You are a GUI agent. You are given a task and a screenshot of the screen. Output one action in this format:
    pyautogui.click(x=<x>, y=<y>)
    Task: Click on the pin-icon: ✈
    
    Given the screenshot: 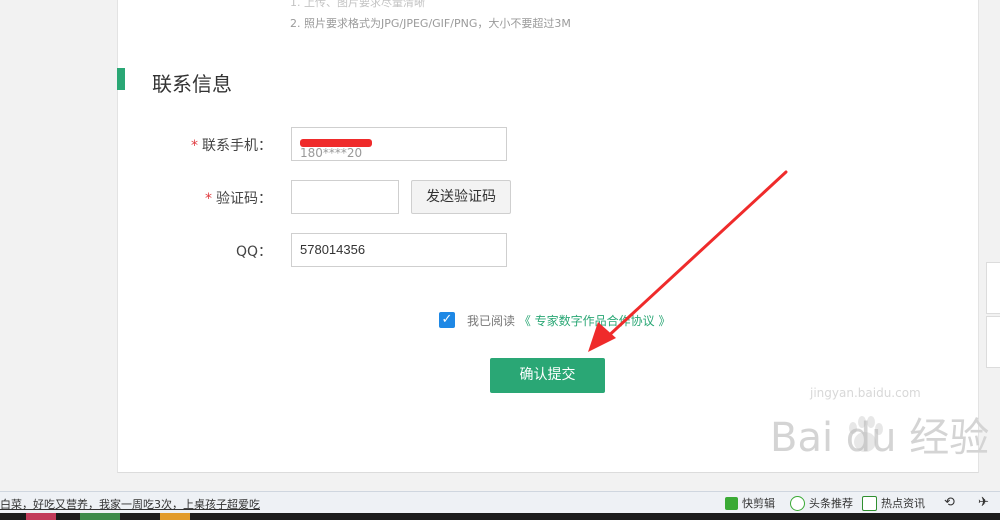 What is the action you would take?
    pyautogui.click(x=983, y=502)
    